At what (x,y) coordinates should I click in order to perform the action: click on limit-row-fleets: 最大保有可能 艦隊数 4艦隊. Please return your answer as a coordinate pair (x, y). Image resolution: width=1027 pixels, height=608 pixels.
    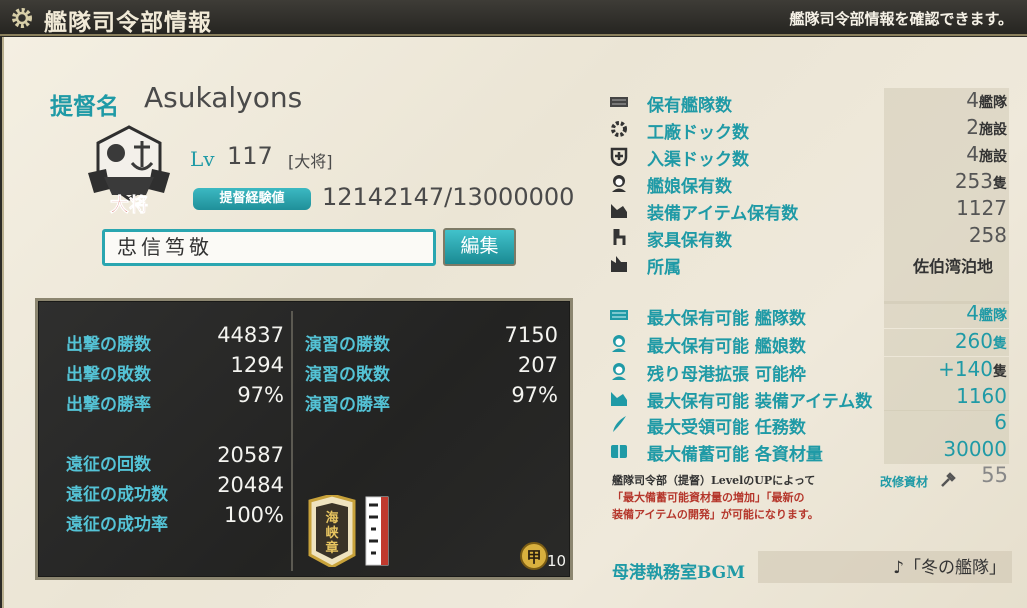
    Looking at the image, I should click on (808, 315).